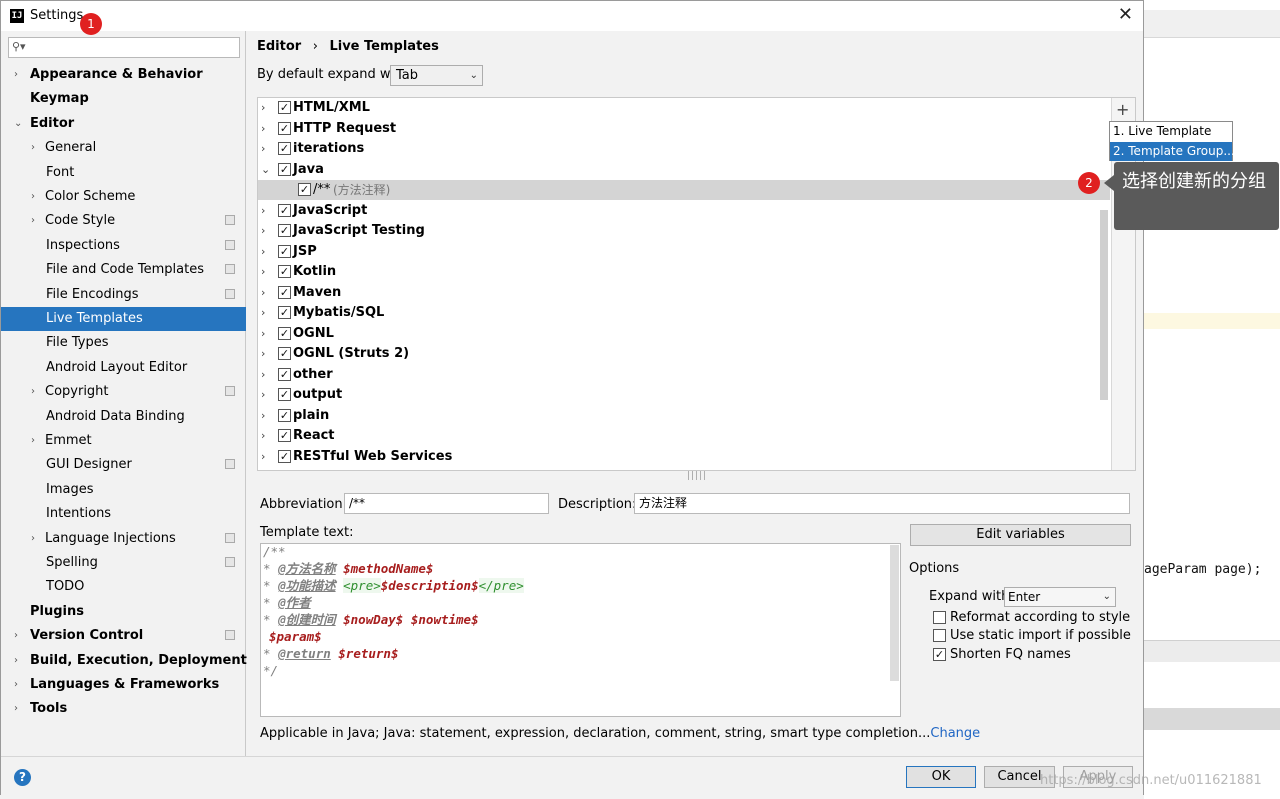  I want to click on template-item-doc-comment: ✓/** (方法注释), so click(684, 190).